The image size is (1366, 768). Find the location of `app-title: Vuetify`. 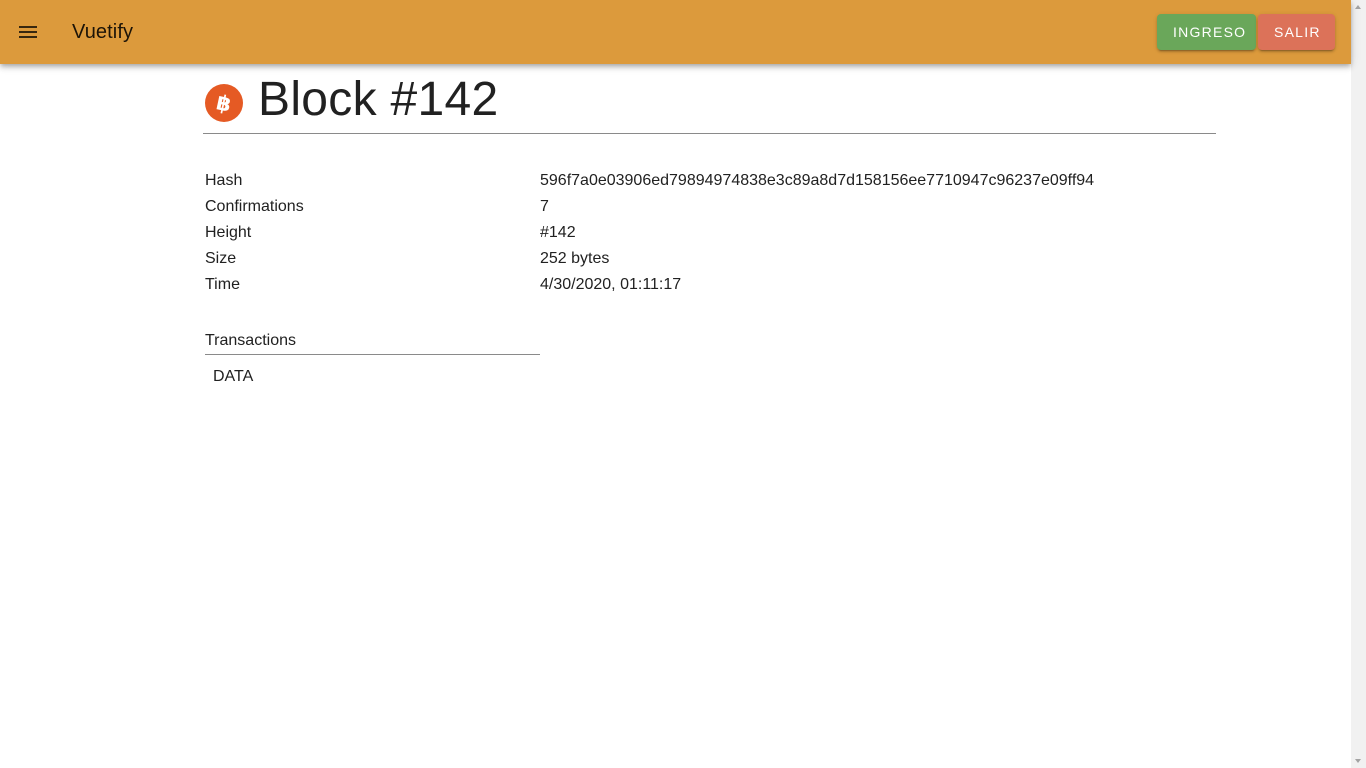

app-title: Vuetify is located at coordinates (103, 31).